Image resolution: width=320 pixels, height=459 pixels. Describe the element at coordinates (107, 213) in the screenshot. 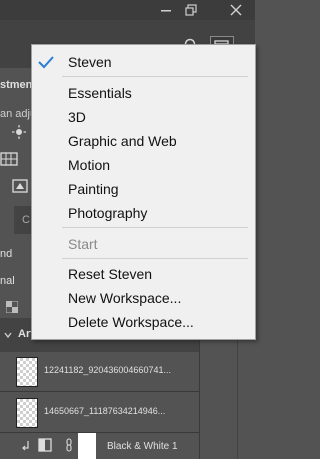

I see `menu-item-photography: Photography` at that location.